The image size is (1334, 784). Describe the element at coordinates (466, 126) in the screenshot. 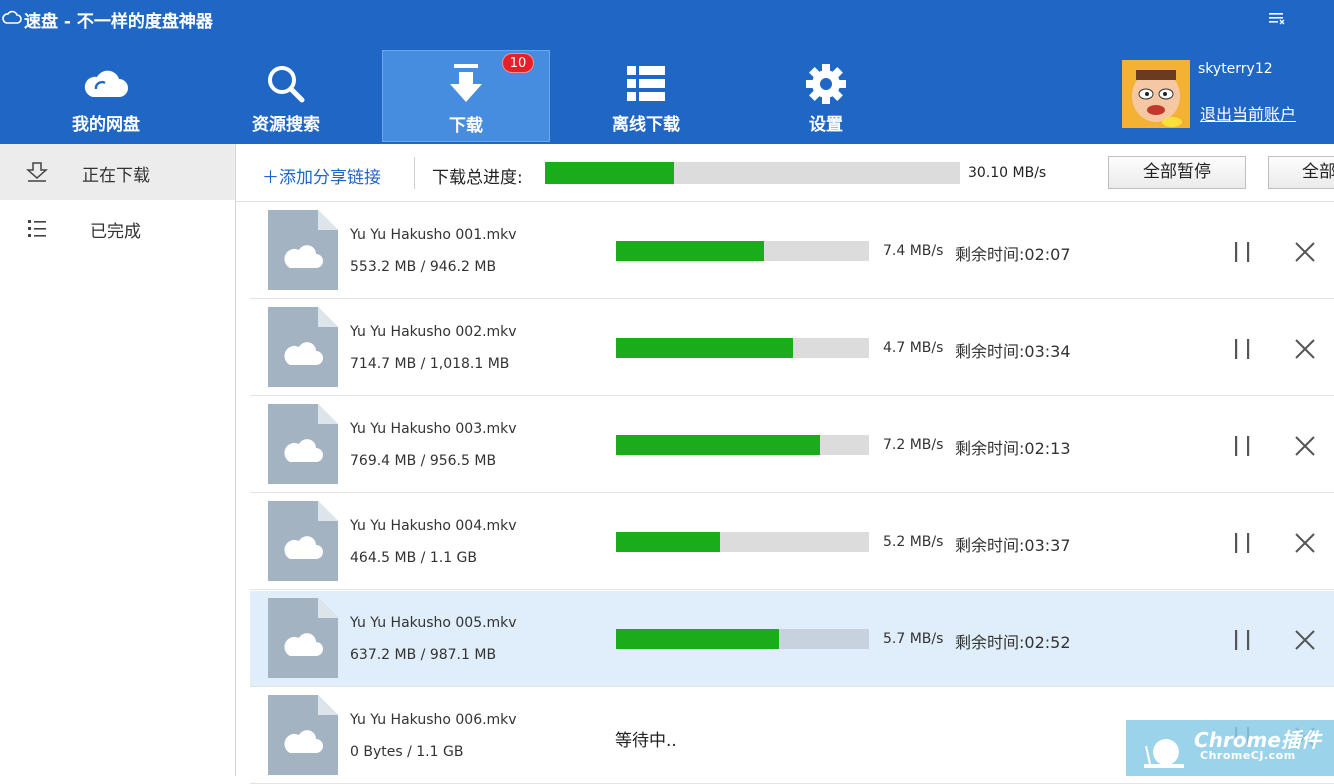

I see `nav-label: 下载` at that location.